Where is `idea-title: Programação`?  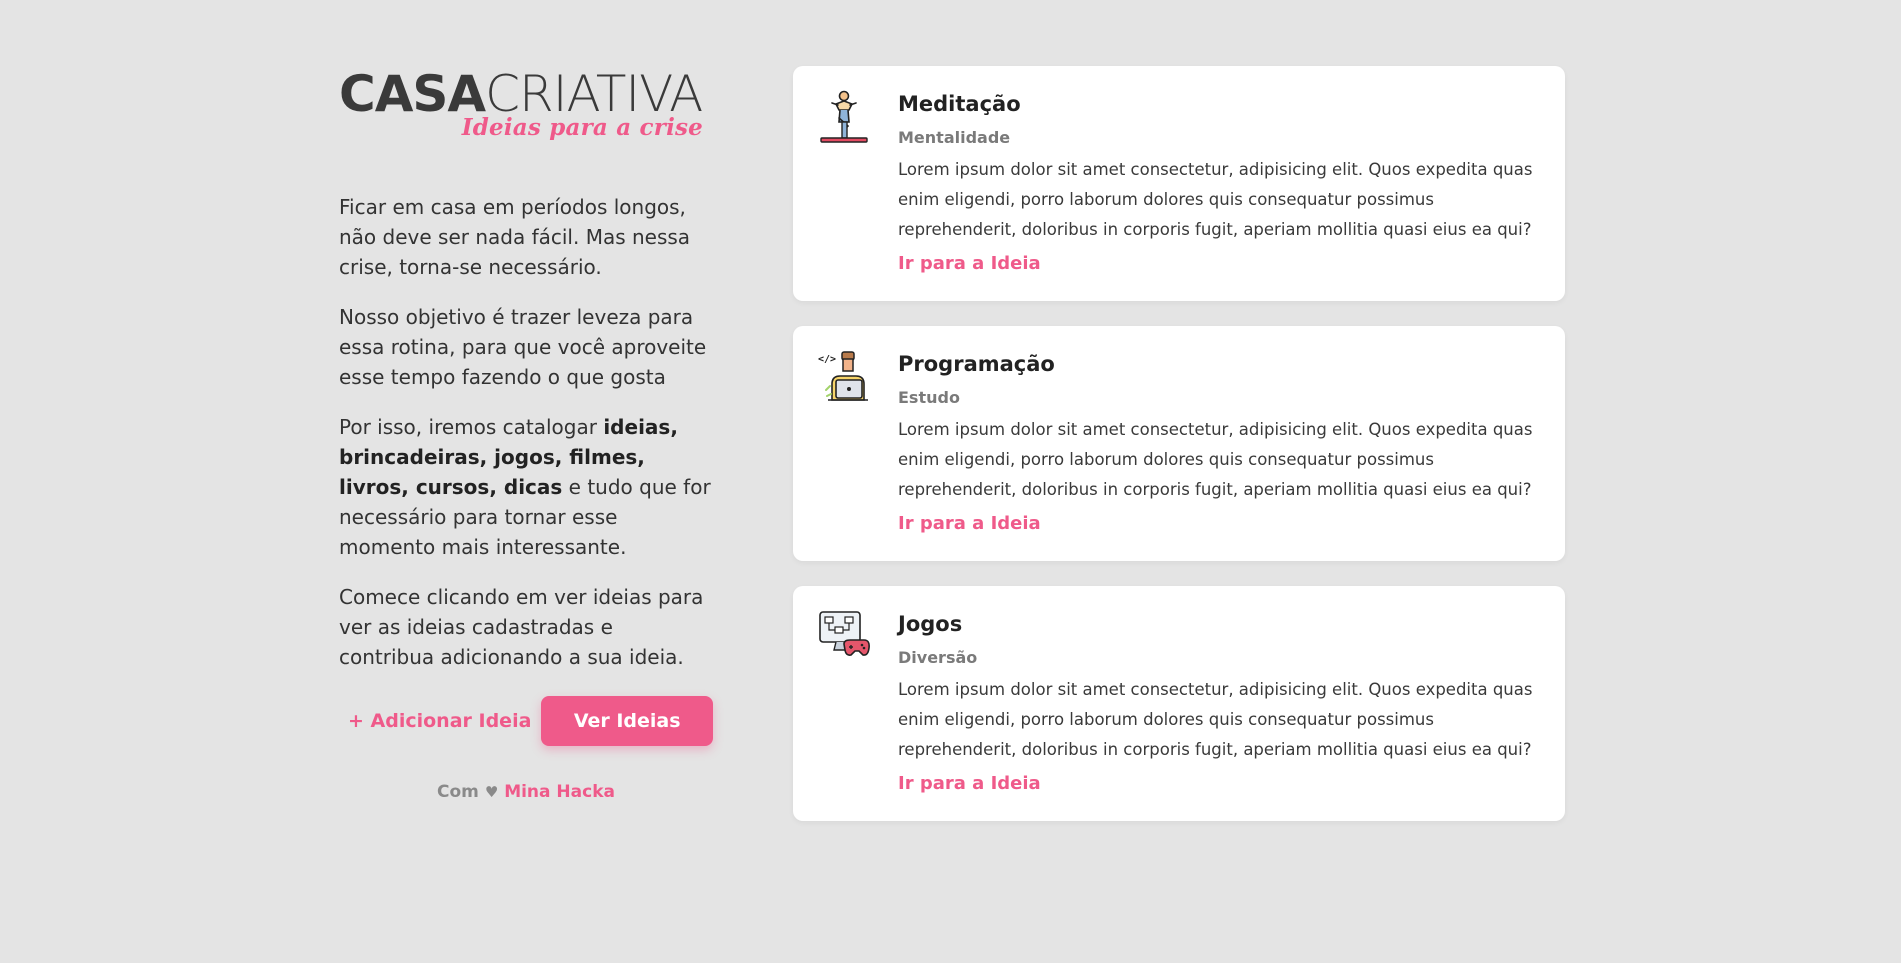
idea-title: Programação is located at coordinates (976, 364).